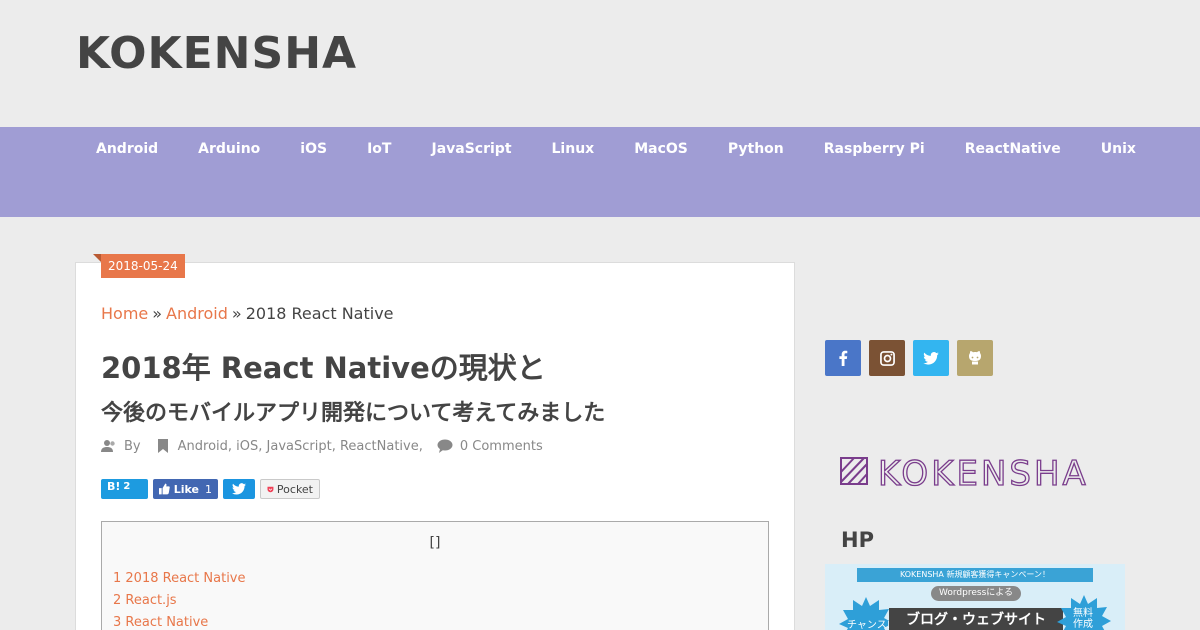 The height and width of the screenshot is (630, 1200). What do you see at coordinates (299, 446) in the screenshot?
I see `category-link: JavaScript` at bounding box center [299, 446].